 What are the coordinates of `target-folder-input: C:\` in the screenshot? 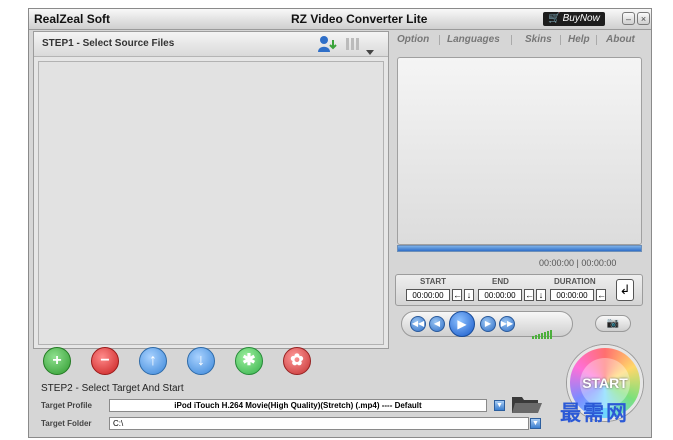 It's located at (319, 423).